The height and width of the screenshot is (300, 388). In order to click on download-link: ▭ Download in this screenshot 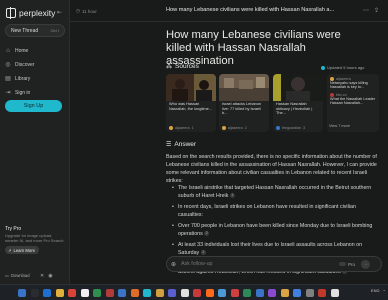, I will do `click(17, 275)`.